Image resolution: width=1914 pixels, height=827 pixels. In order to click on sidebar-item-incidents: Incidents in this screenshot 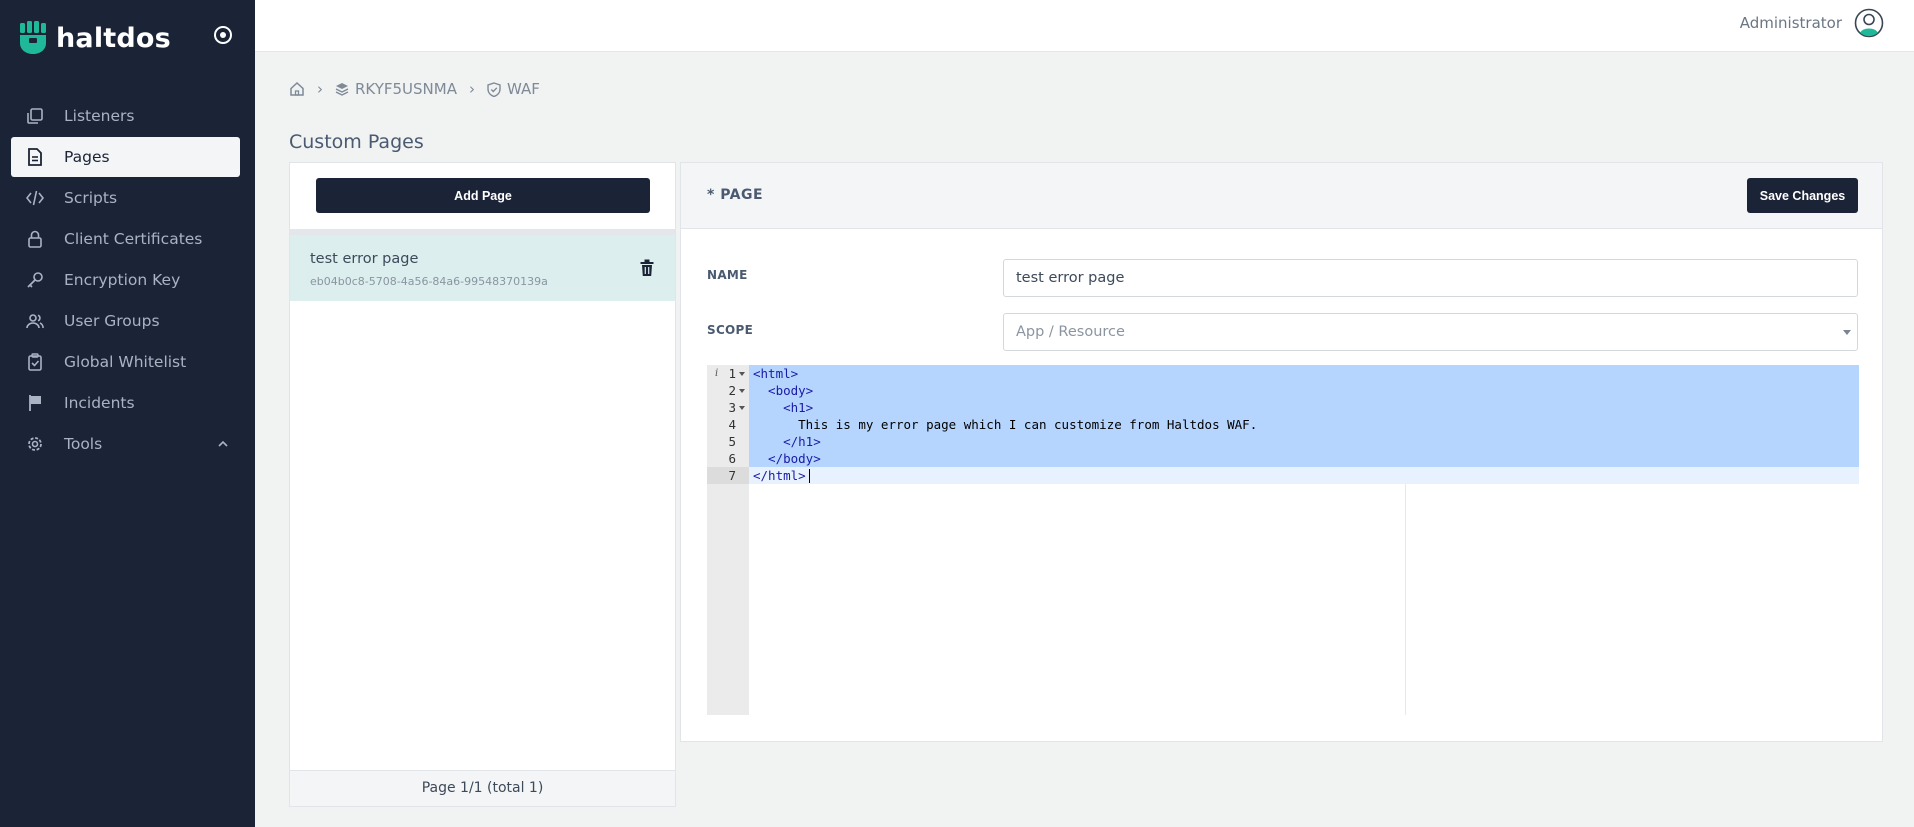, I will do `click(125, 403)`.